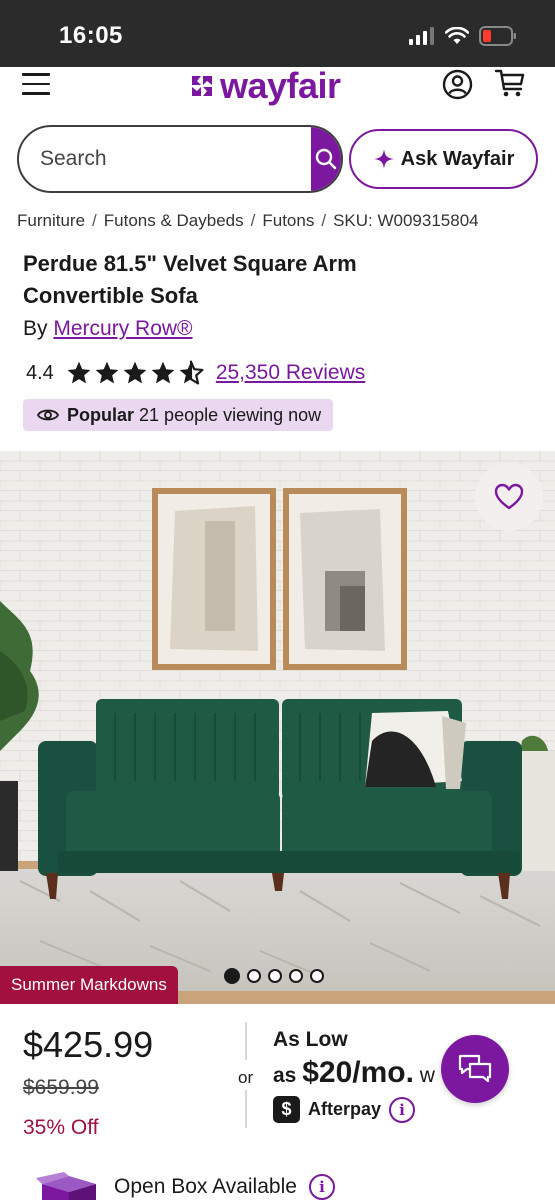  Describe the element at coordinates (165, 159) in the screenshot. I see `search-input` at that location.